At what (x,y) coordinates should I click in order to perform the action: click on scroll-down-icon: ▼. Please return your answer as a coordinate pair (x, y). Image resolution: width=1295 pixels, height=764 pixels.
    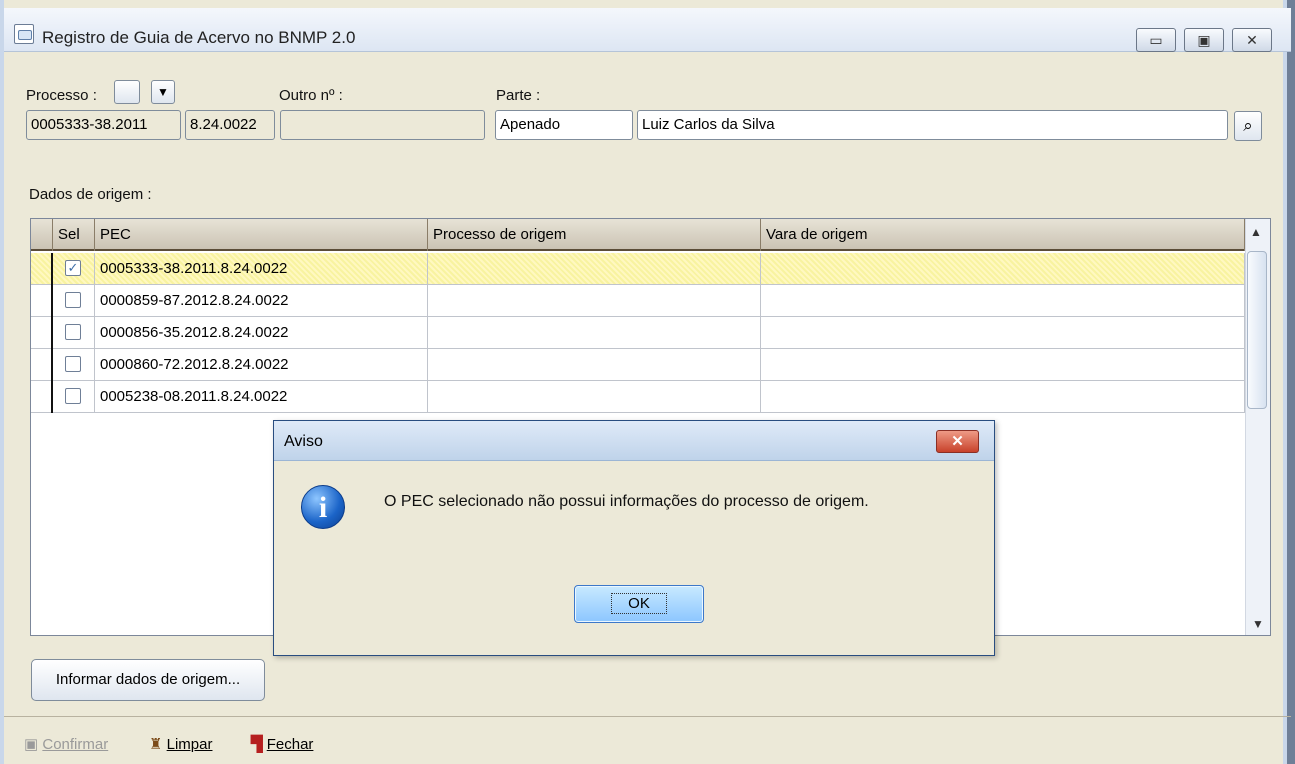
    Looking at the image, I should click on (1258, 624).